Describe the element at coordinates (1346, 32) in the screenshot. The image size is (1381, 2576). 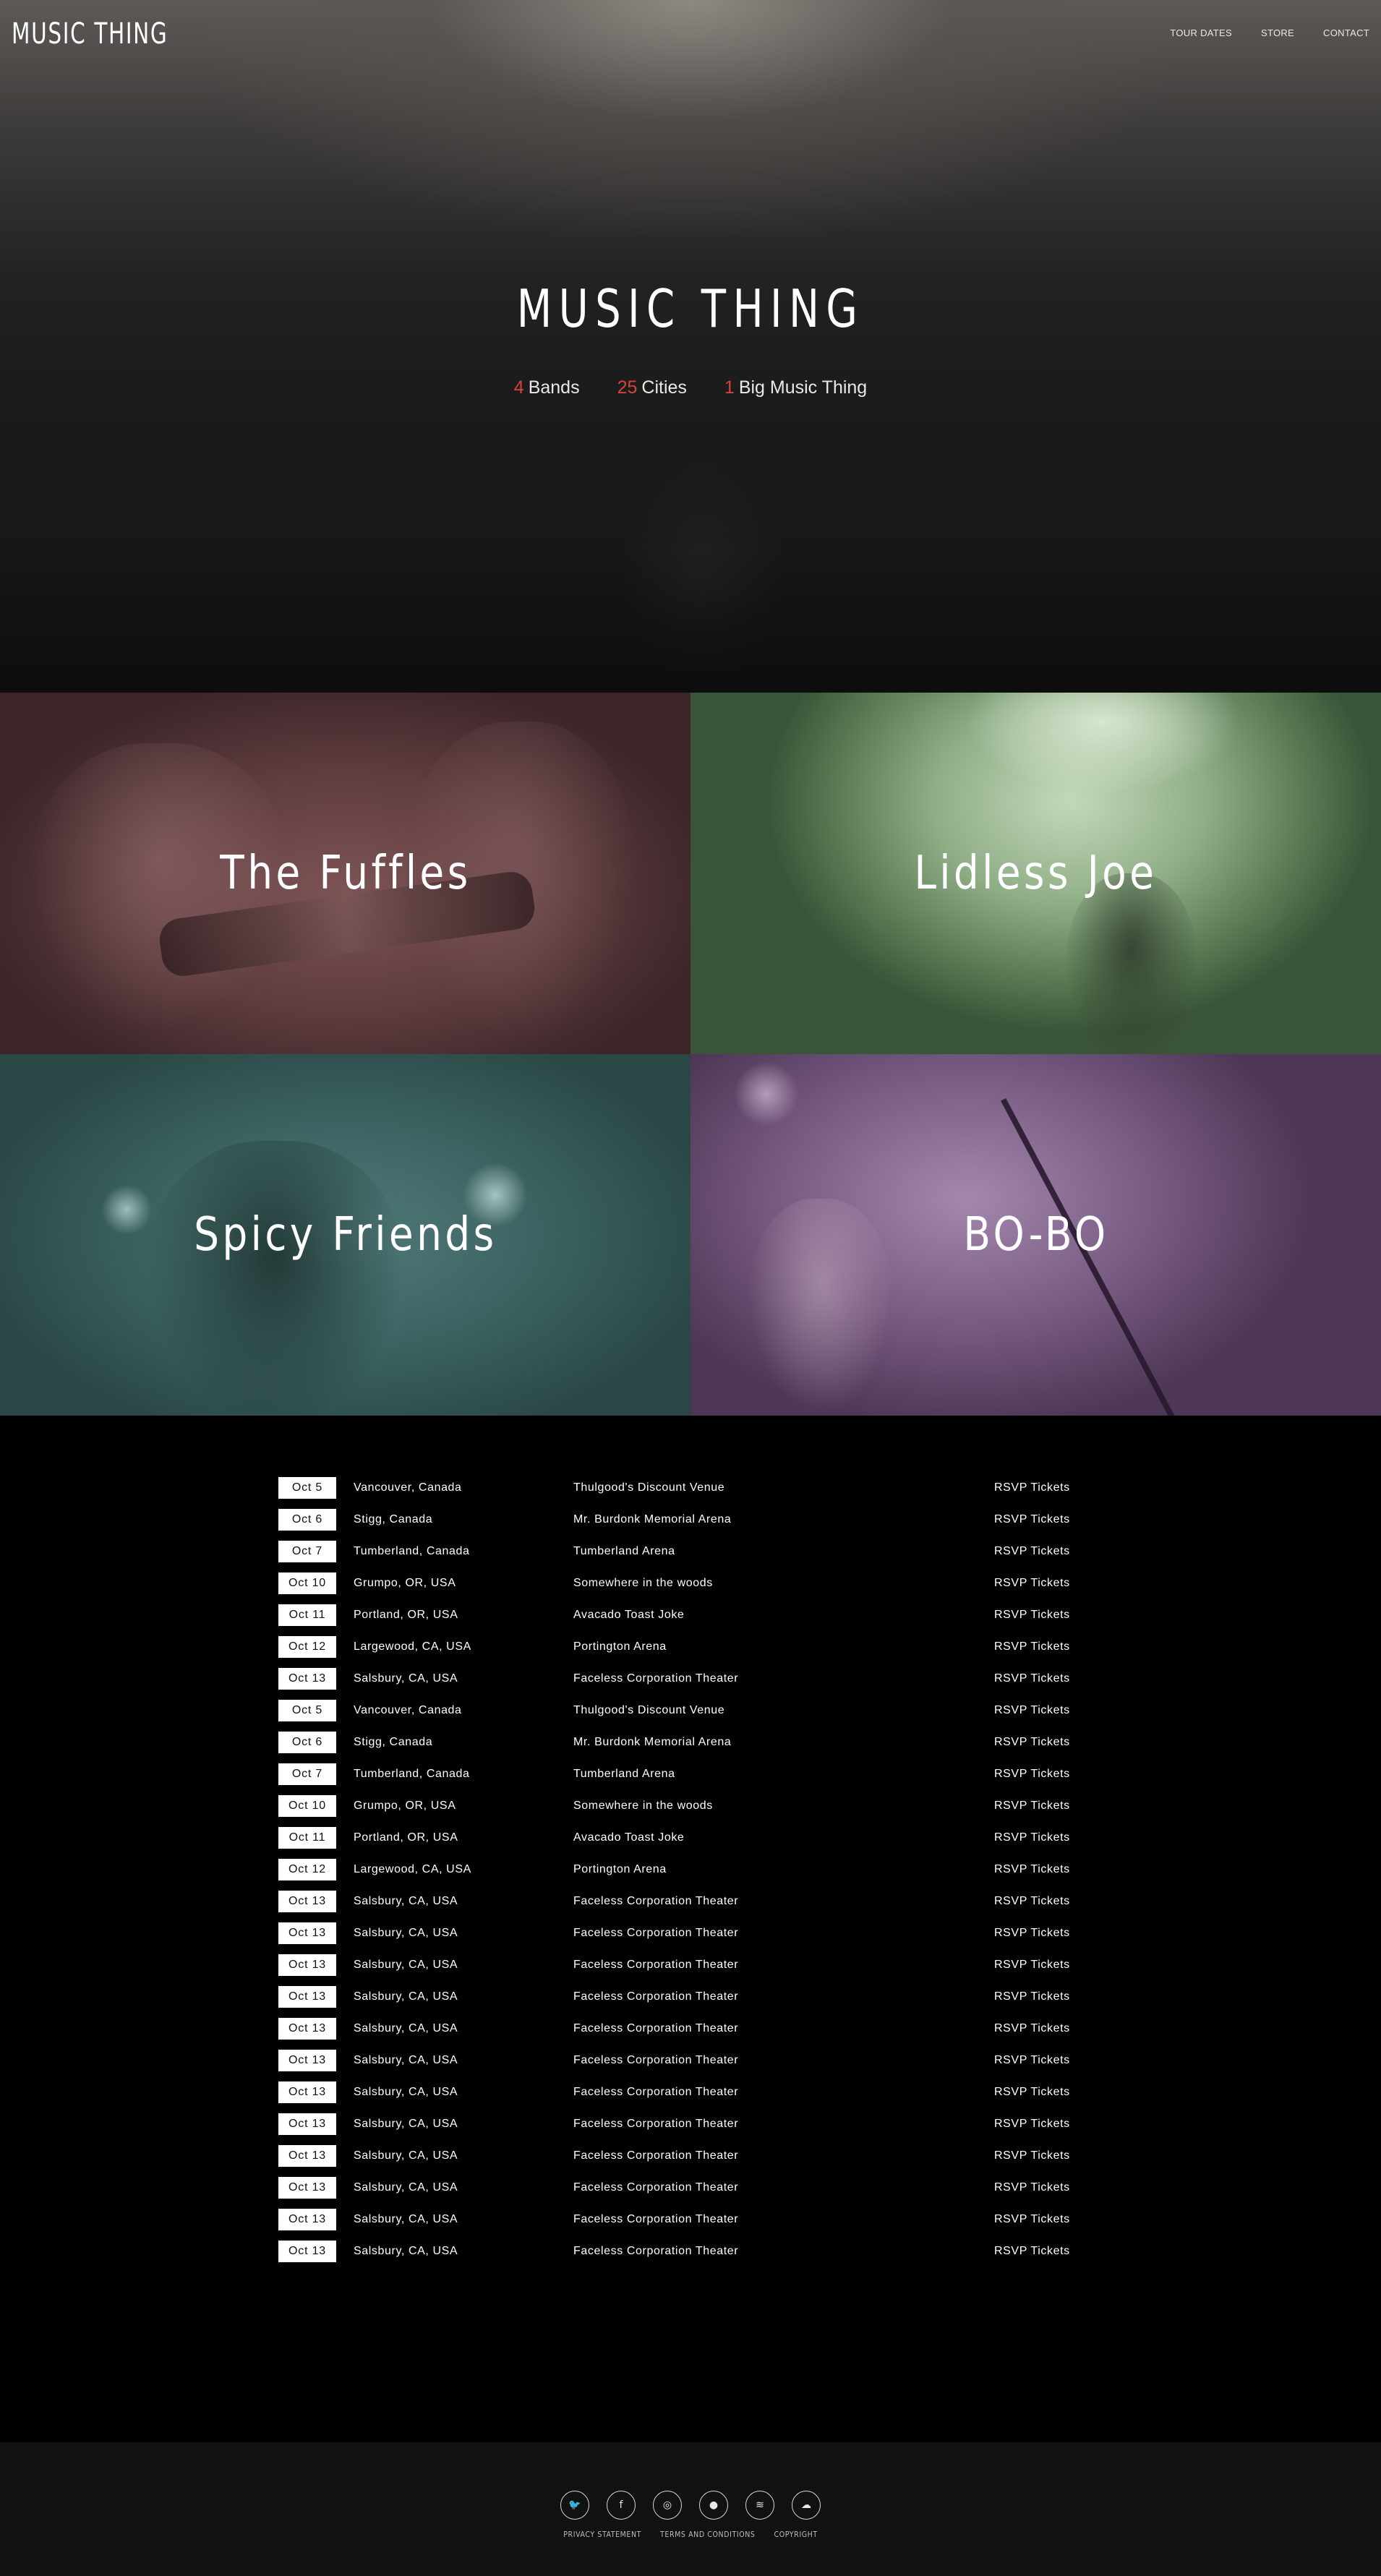
I see `nav-contact: CONTACT` at that location.